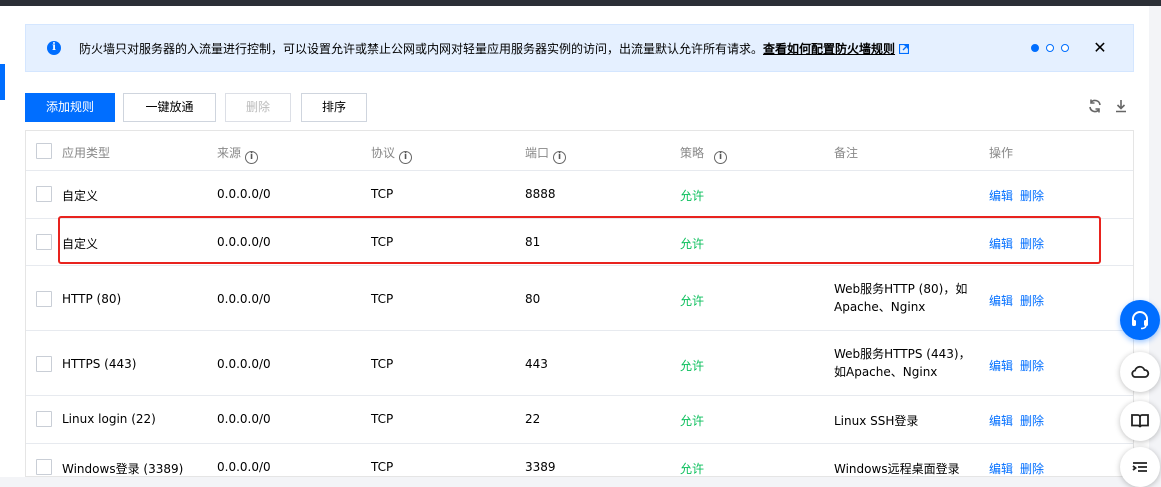  What do you see at coordinates (533, 419) in the screenshot?
I see `cell-port: 22` at bounding box center [533, 419].